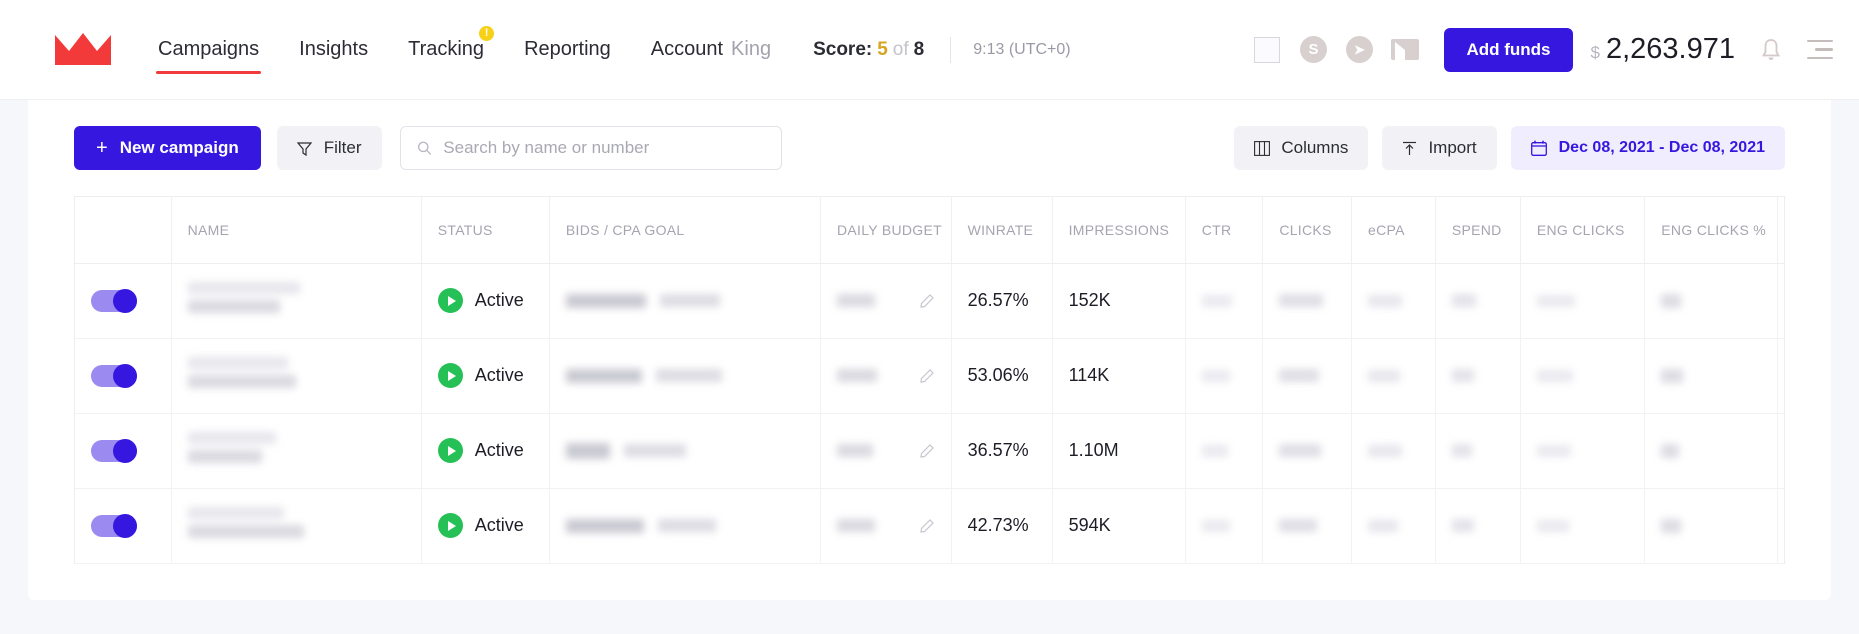 This screenshot has width=1859, height=634. I want to click on col-header-ecpa: eCPA, so click(1393, 230).